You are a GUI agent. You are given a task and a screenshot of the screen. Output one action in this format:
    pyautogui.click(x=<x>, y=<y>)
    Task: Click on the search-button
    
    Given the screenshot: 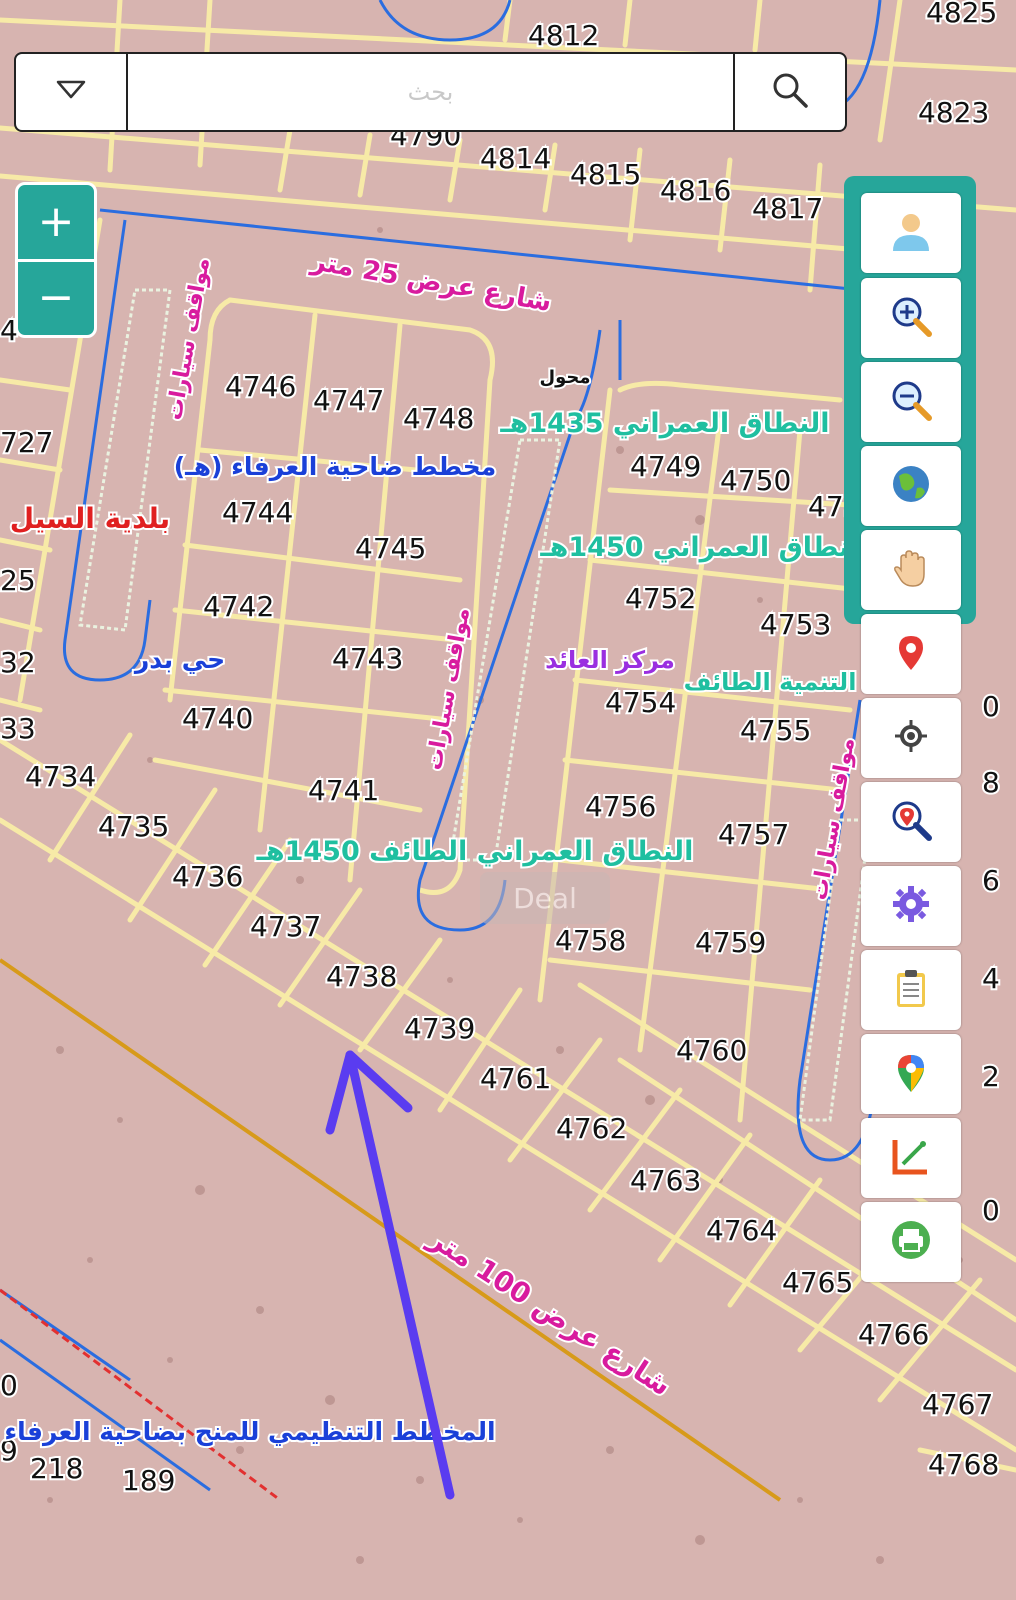 What is the action you would take?
    pyautogui.click(x=789, y=92)
    